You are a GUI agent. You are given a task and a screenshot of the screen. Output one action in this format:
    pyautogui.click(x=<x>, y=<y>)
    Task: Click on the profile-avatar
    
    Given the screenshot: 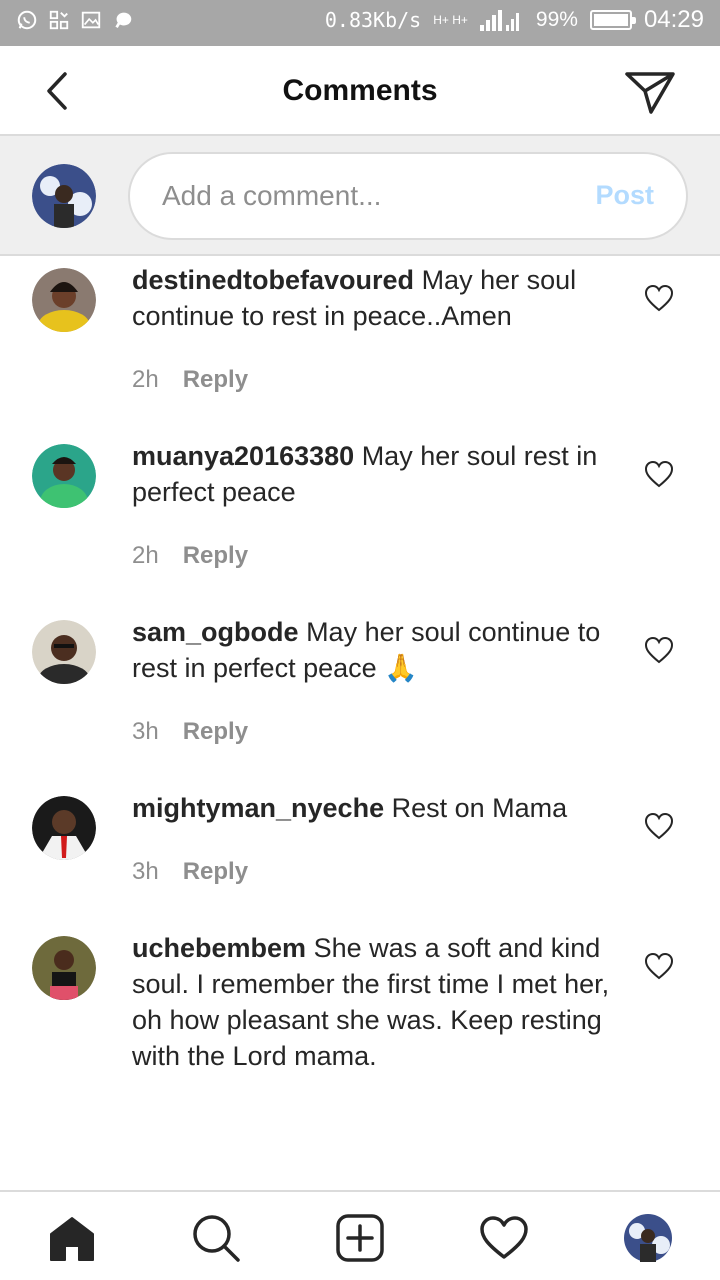 What is the action you would take?
    pyautogui.click(x=648, y=1238)
    